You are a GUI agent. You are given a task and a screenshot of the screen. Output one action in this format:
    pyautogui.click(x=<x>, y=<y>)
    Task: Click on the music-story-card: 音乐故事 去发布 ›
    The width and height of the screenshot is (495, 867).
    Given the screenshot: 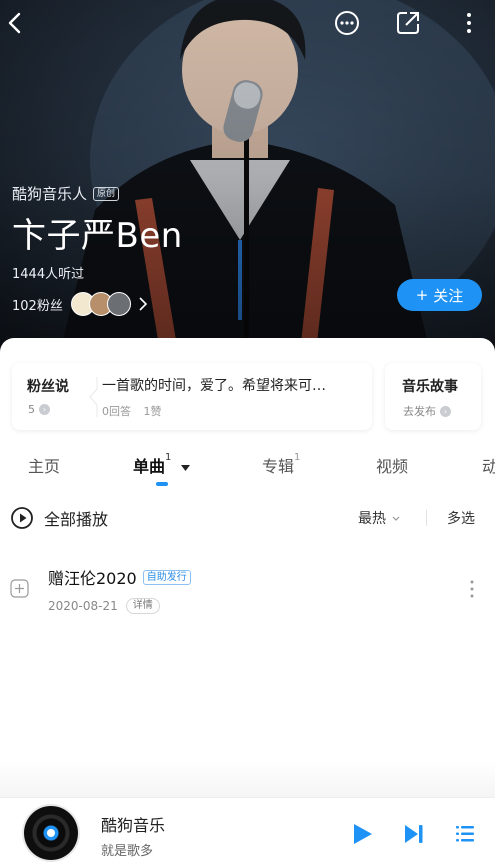 What is the action you would take?
    pyautogui.click(x=433, y=396)
    